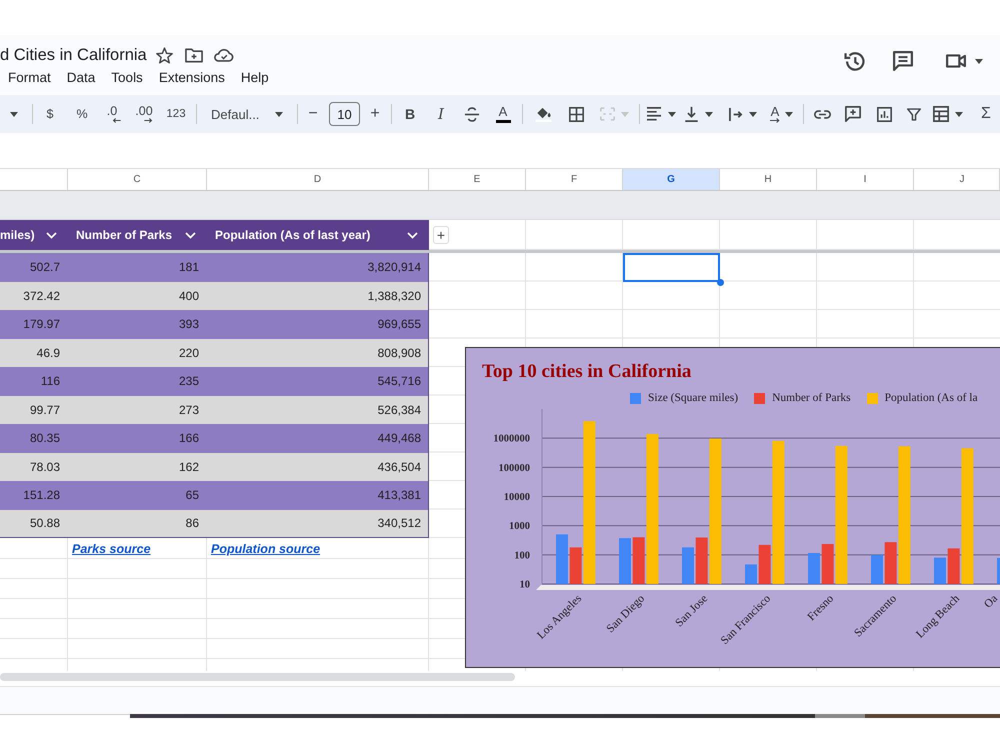 Image resolution: width=1000 pixels, height=750 pixels. Describe the element at coordinates (671, 179) in the screenshot. I see `column-header: G` at that location.